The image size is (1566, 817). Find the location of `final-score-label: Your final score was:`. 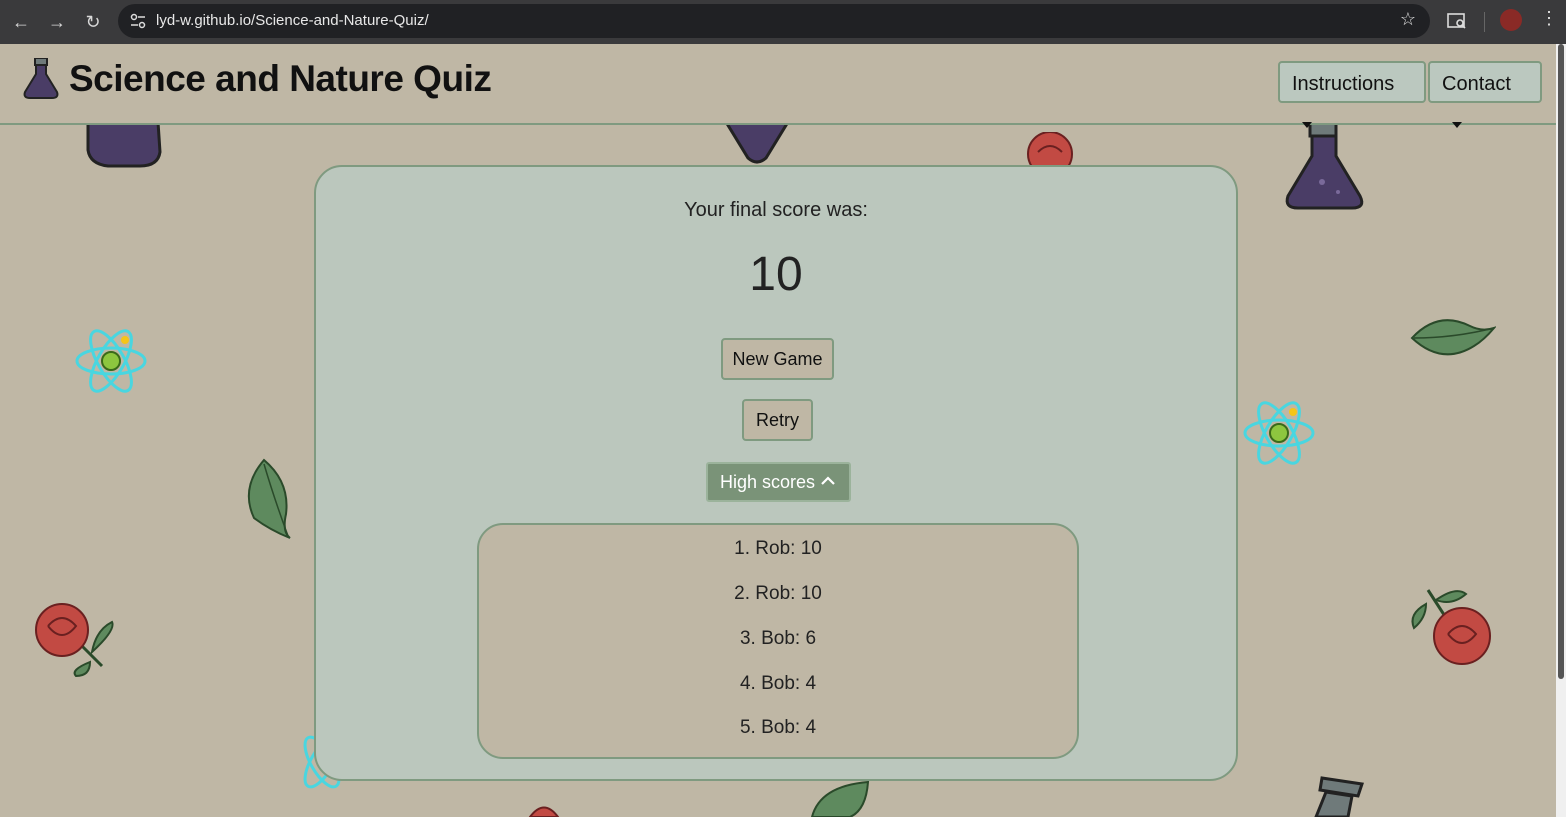

final-score-label: Your final score was: is located at coordinates (776, 210).